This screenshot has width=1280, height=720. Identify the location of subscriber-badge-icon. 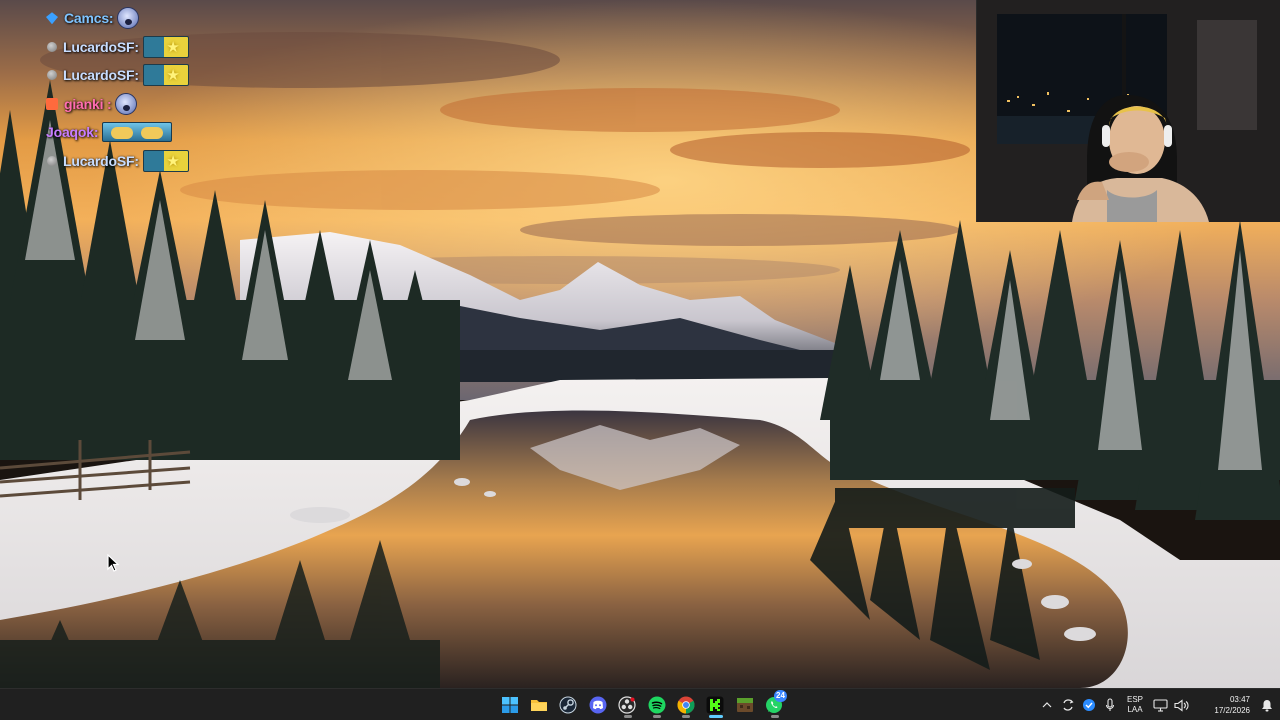
(52, 103).